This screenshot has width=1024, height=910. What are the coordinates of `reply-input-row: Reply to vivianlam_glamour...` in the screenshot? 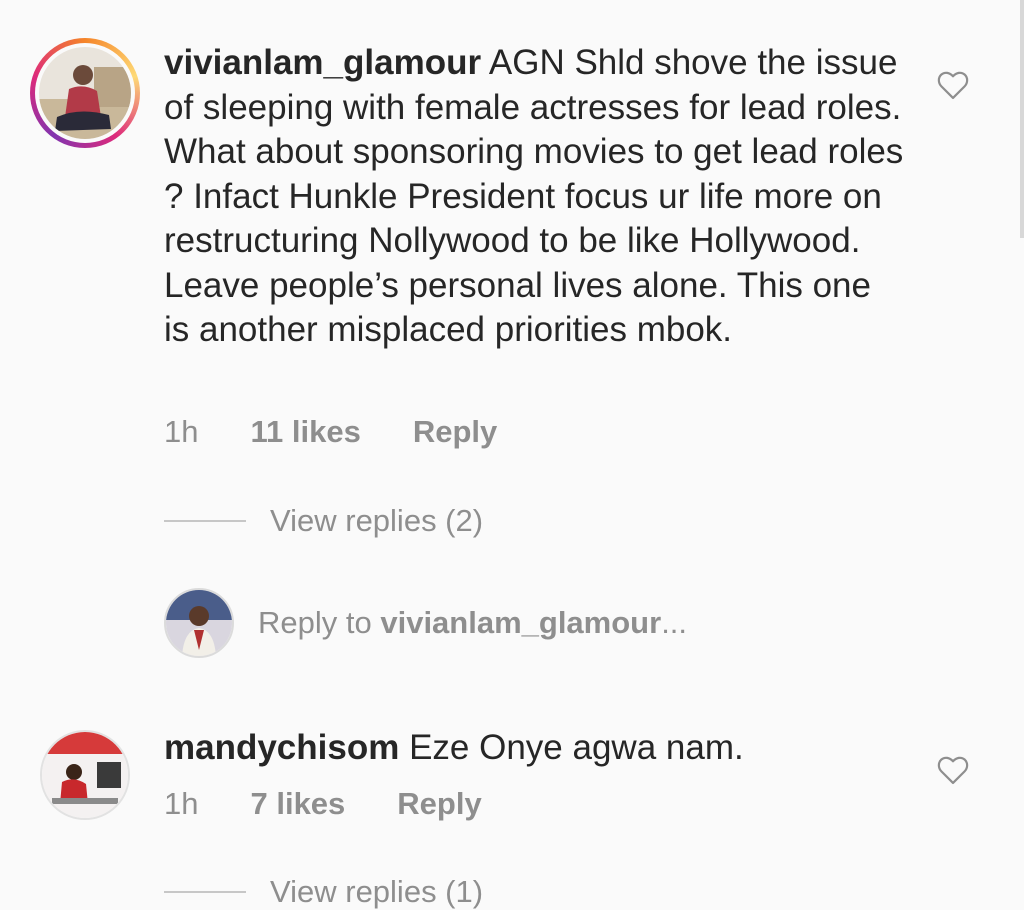 It's located at (425, 623).